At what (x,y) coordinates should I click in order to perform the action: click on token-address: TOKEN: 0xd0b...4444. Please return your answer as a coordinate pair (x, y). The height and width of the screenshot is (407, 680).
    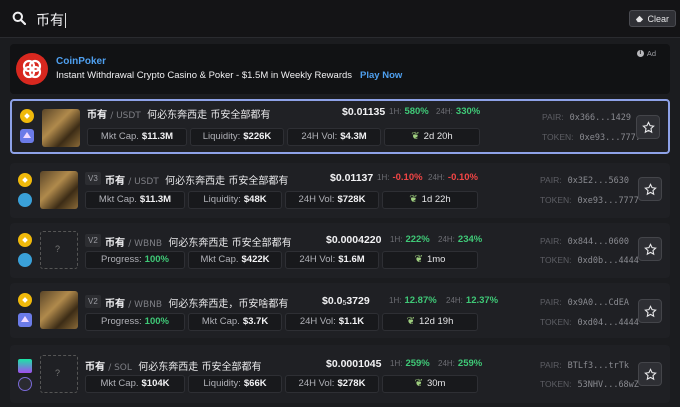
    Looking at the image, I should click on (589, 260).